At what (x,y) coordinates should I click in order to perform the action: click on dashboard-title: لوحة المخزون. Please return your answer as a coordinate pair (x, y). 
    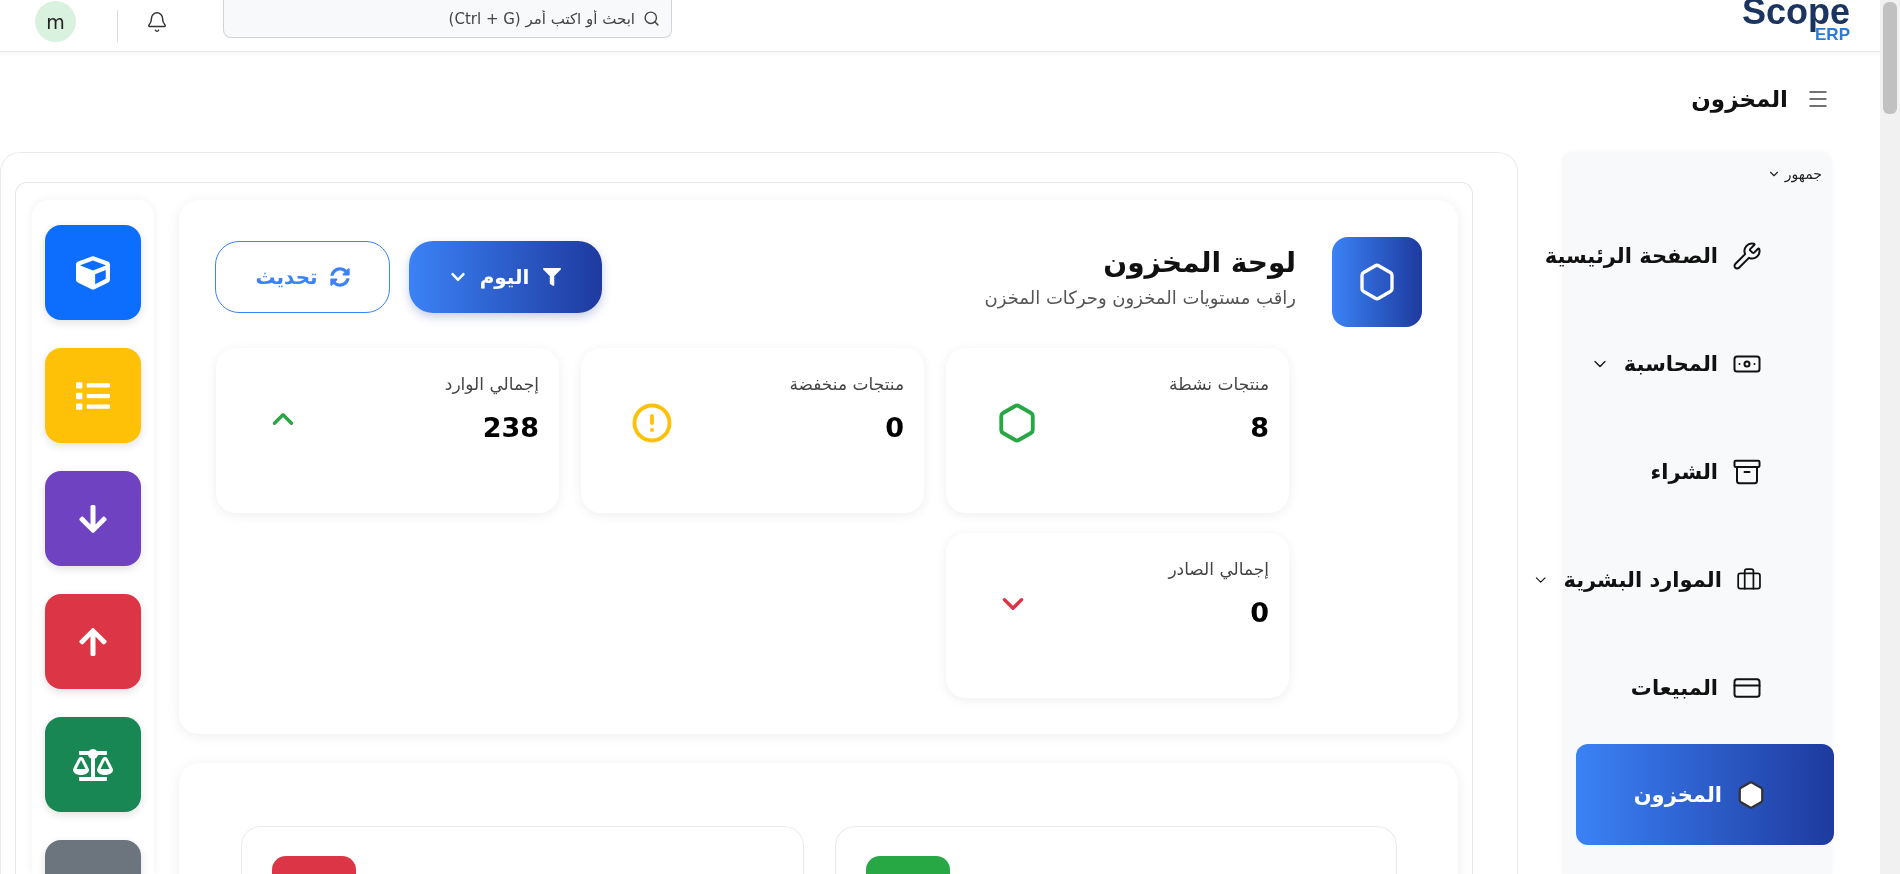
    Looking at the image, I should click on (1199, 262).